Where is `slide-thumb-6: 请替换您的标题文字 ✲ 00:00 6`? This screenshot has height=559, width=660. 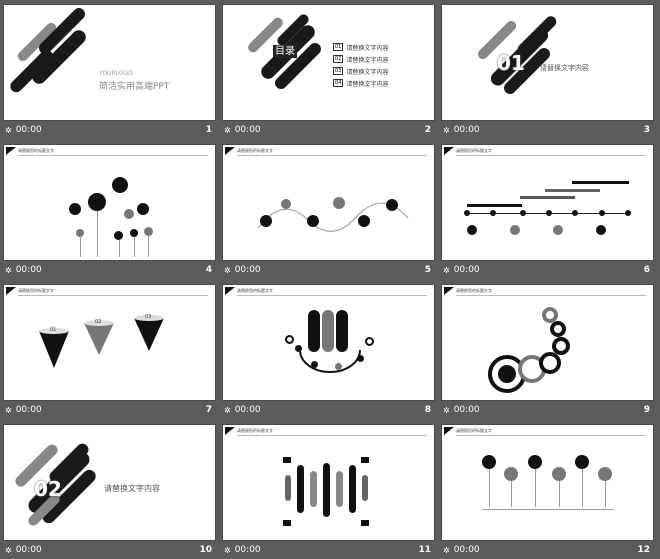
slide-thumb-6: 请替换您的标题文字 ✲ 00:00 6 is located at coordinates (547, 211).